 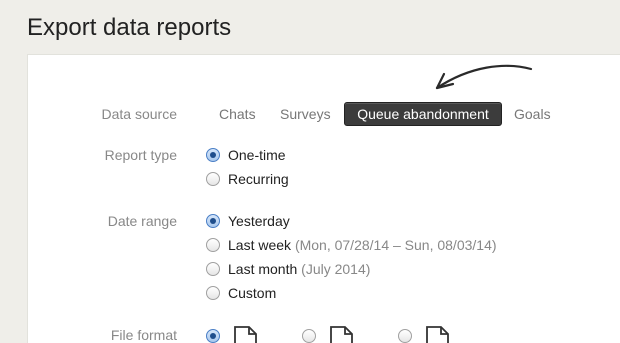 What do you see at coordinates (142, 221) in the screenshot?
I see `date-range-label: Date range` at bounding box center [142, 221].